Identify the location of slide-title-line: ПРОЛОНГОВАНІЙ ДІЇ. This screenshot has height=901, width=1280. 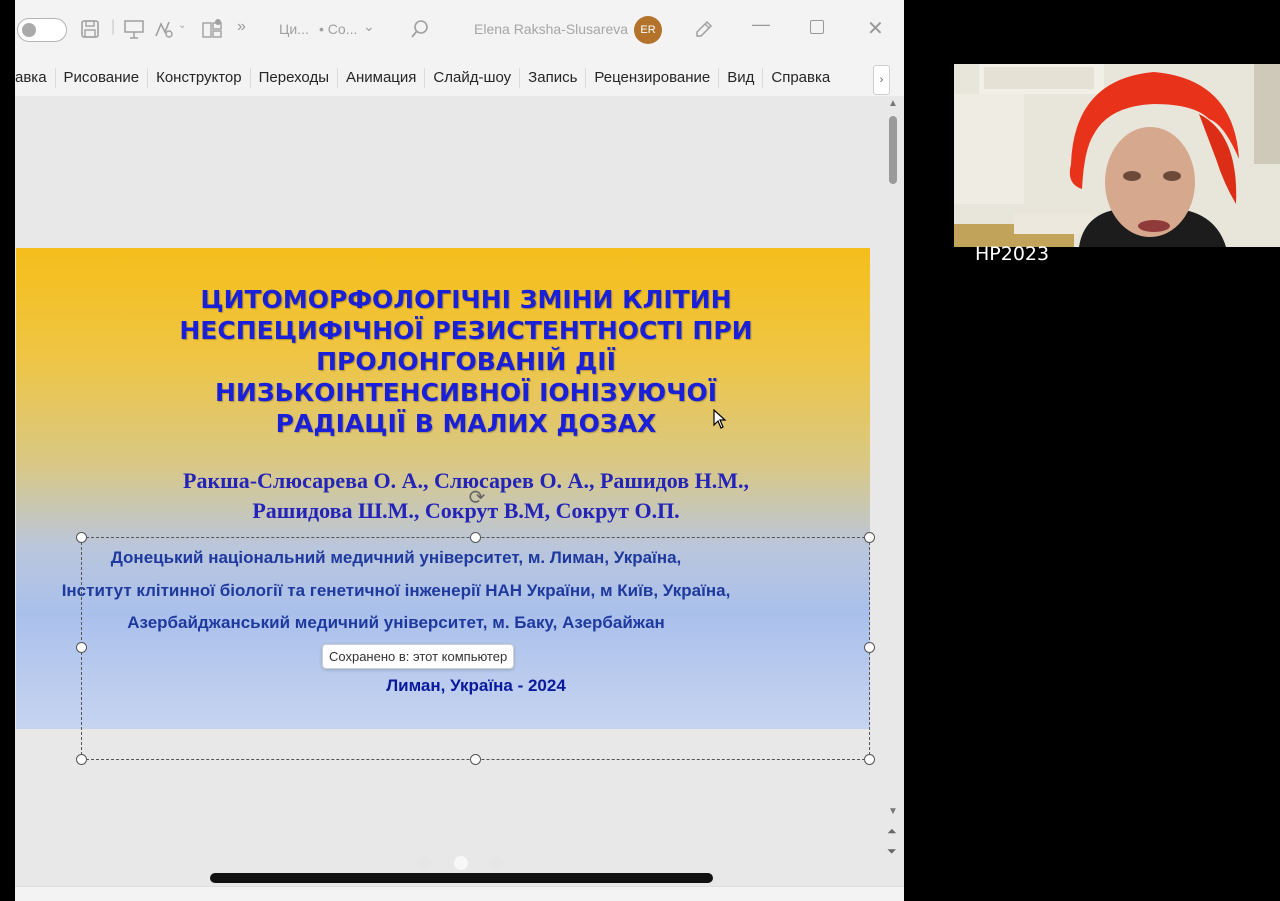
(466, 361).